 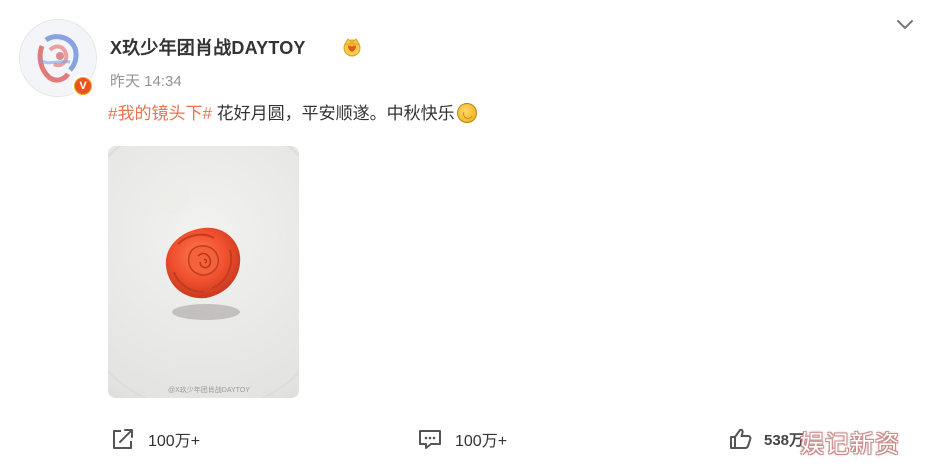 What do you see at coordinates (784, 440) in the screenshot?
I see `like-count: 538万` at bounding box center [784, 440].